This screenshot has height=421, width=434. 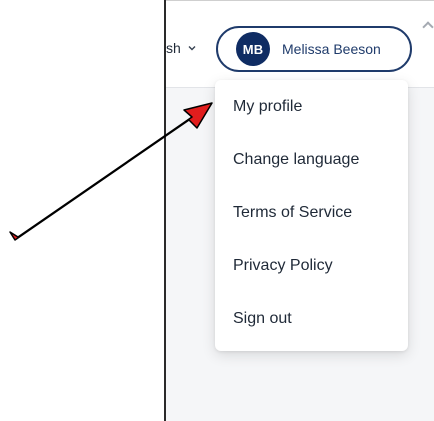 I want to click on menu-item-sign-out: Sign out, so click(x=311, y=328).